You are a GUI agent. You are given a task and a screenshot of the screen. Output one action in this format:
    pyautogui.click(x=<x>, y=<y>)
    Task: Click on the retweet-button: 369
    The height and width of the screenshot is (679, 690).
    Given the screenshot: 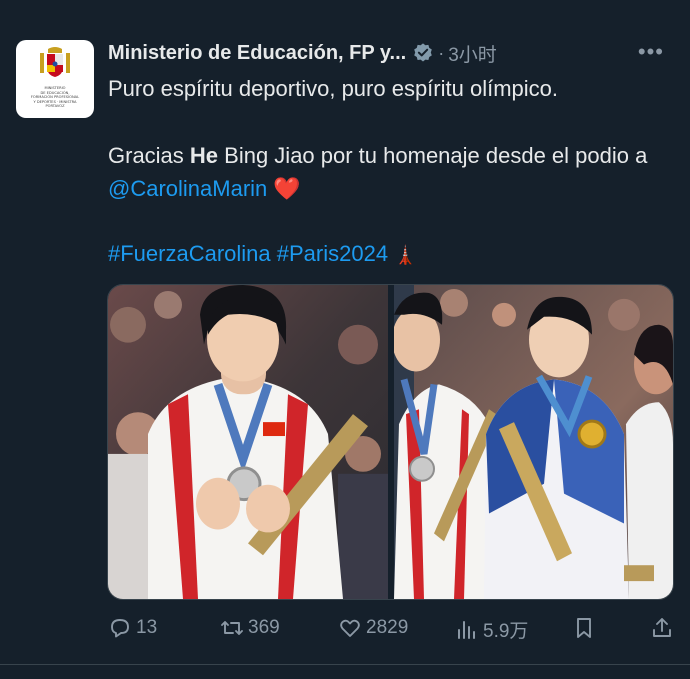 What is the action you would take?
    pyautogui.click(x=250, y=628)
    